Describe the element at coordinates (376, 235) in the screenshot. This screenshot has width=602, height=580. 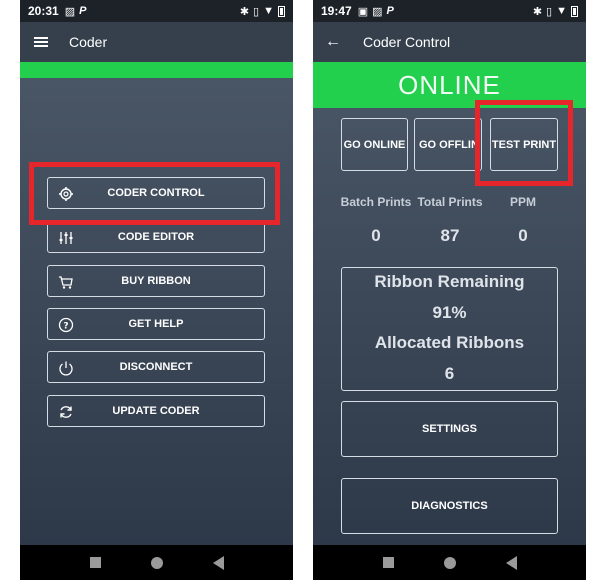
I see `batch-prints-value: 0` at that location.